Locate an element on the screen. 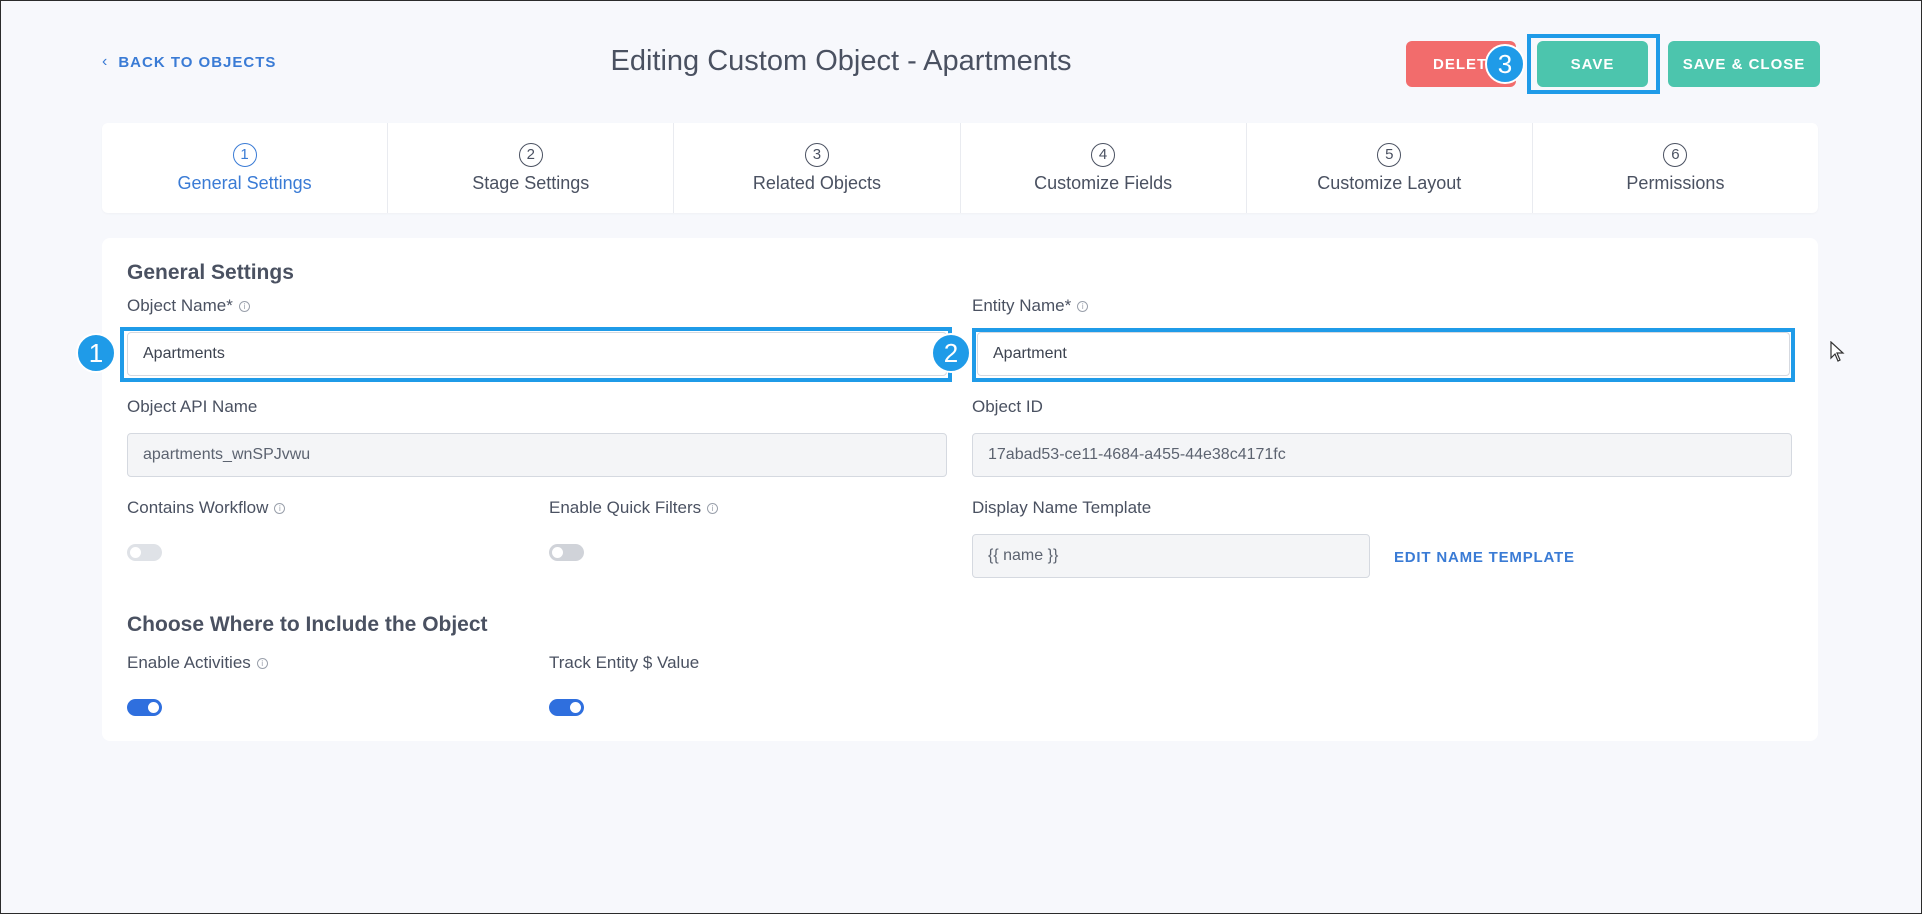 The image size is (1922, 914). annotation-badge-2: 2 is located at coordinates (951, 353).